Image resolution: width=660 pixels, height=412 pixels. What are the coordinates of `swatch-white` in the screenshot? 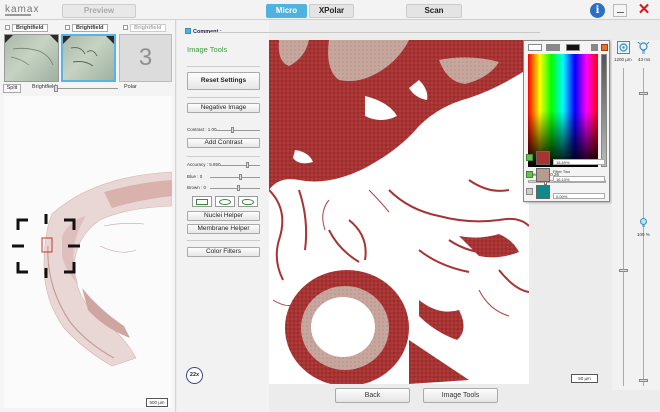 It's located at (535, 47).